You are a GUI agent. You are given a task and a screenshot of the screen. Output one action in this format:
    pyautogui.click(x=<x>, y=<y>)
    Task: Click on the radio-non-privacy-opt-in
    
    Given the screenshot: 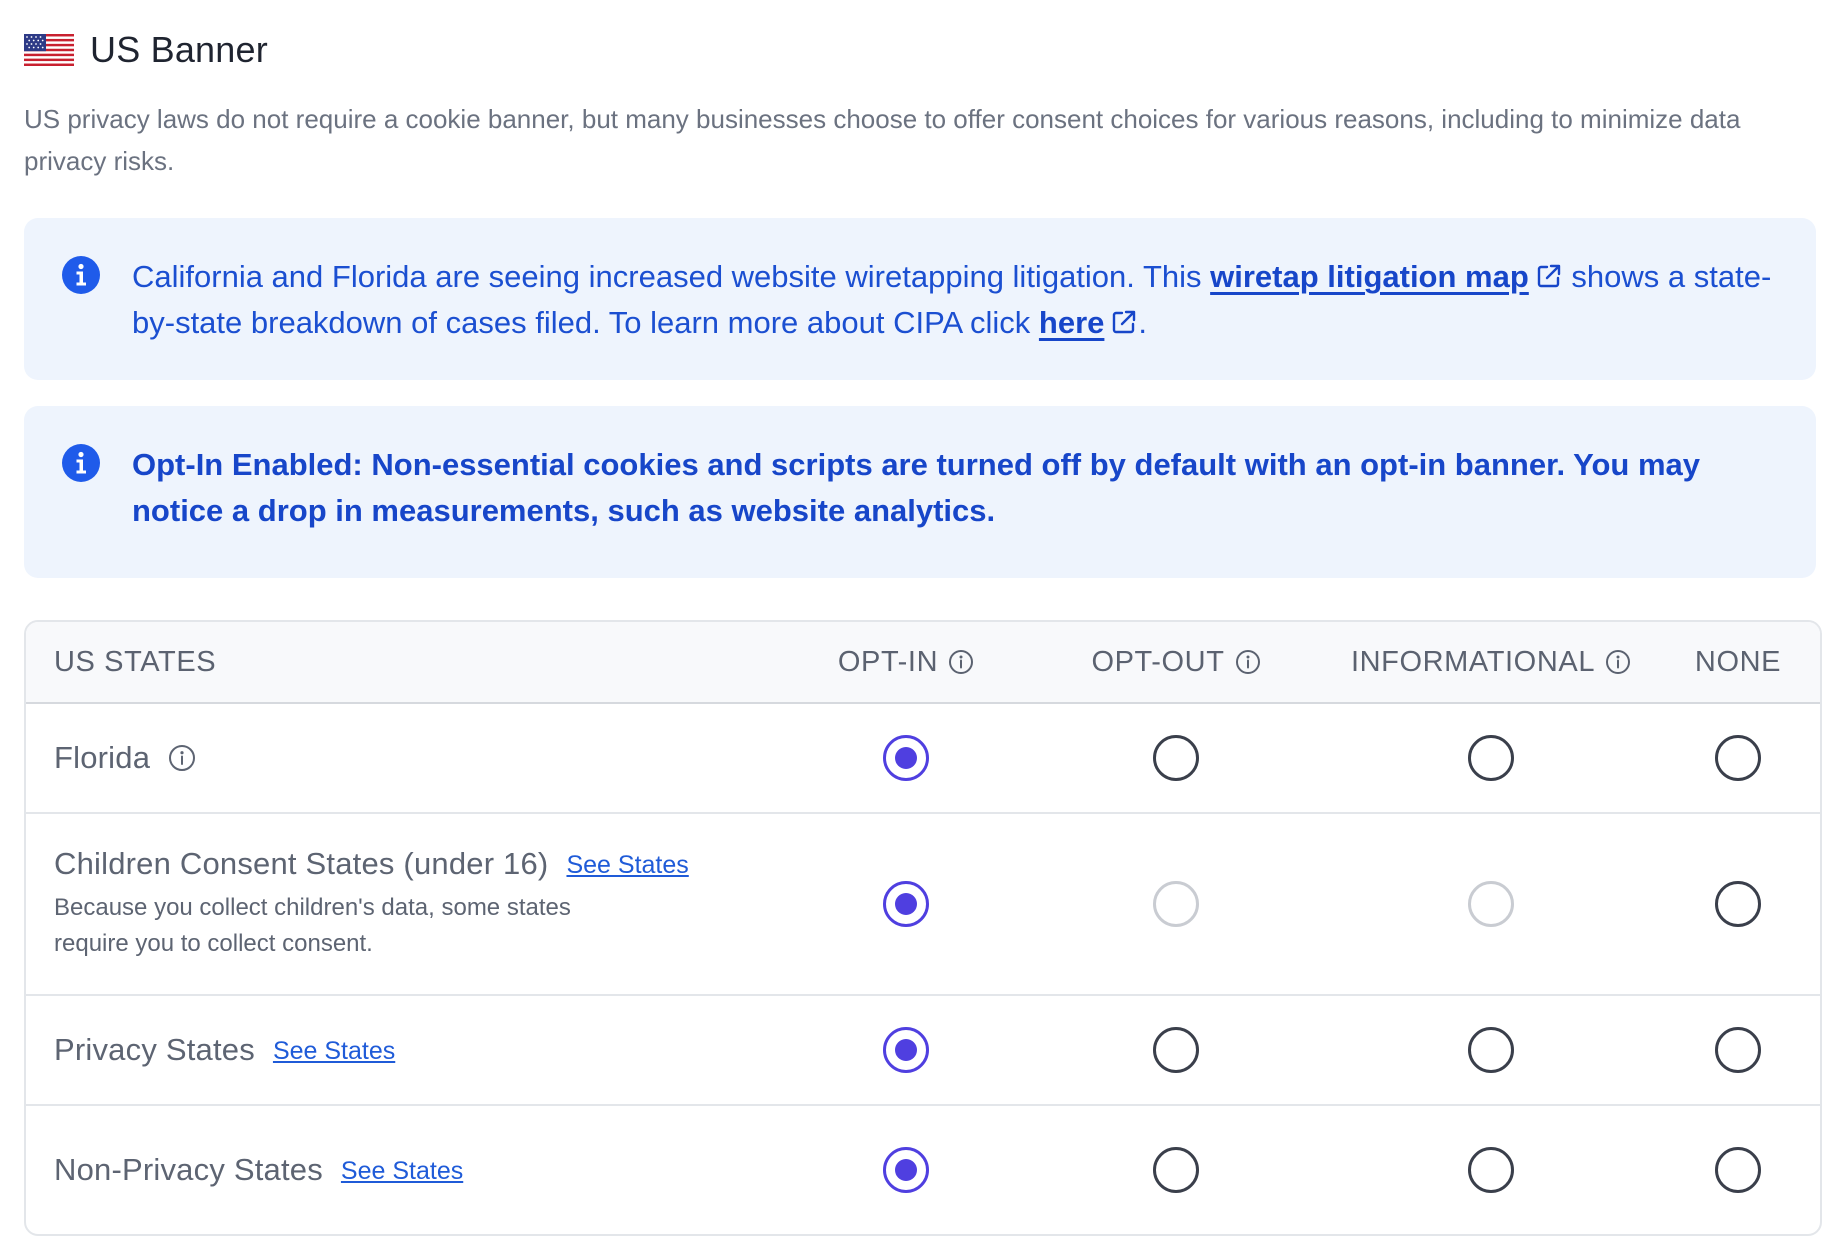 What is the action you would take?
    pyautogui.click(x=906, y=1170)
    